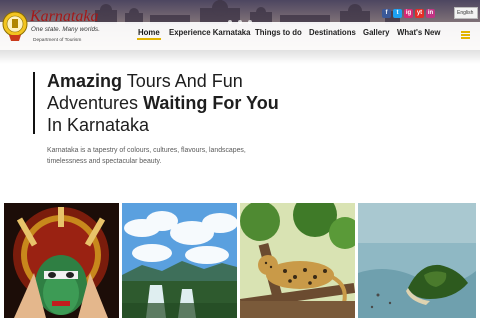 The height and width of the screenshot is (318, 480). I want to click on youtube-icon: yt, so click(419, 13).